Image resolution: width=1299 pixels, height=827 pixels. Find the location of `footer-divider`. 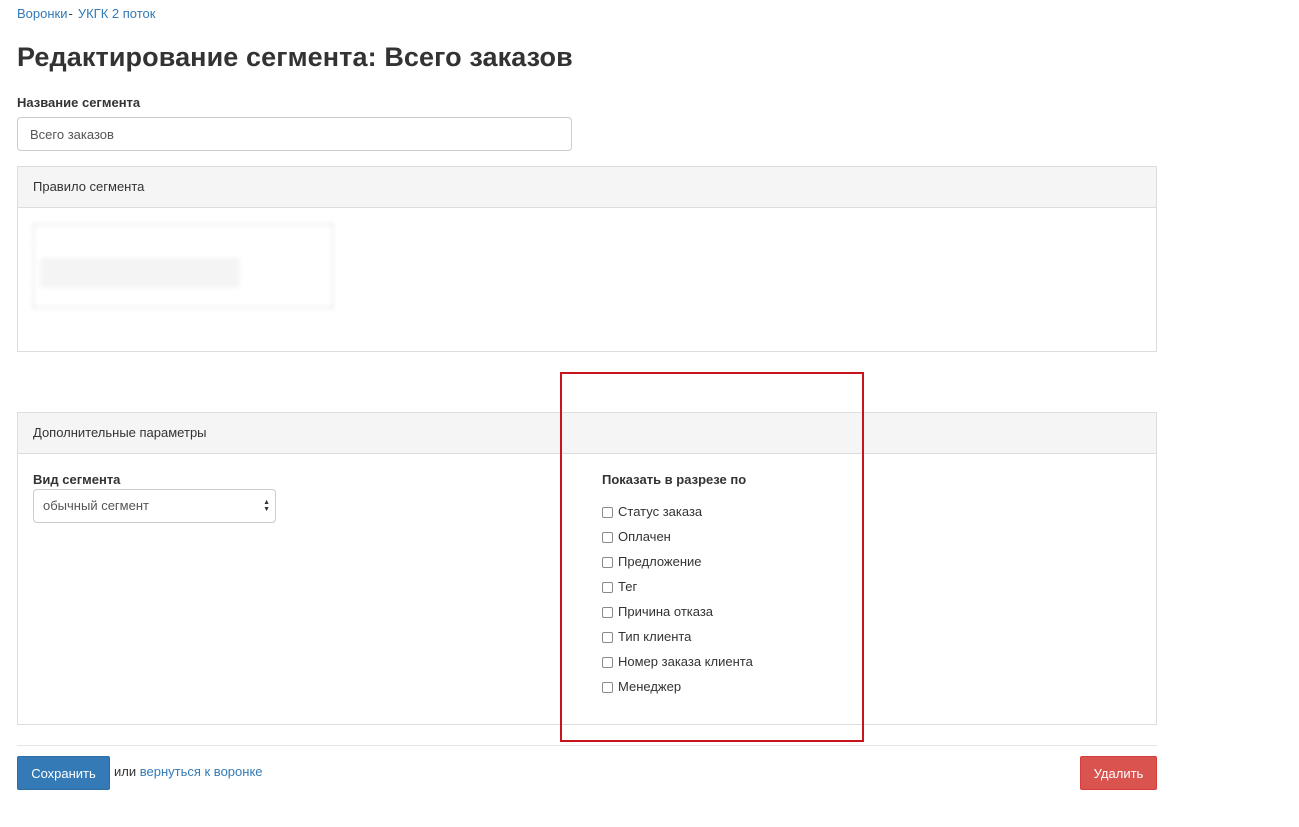

footer-divider is located at coordinates (587, 745).